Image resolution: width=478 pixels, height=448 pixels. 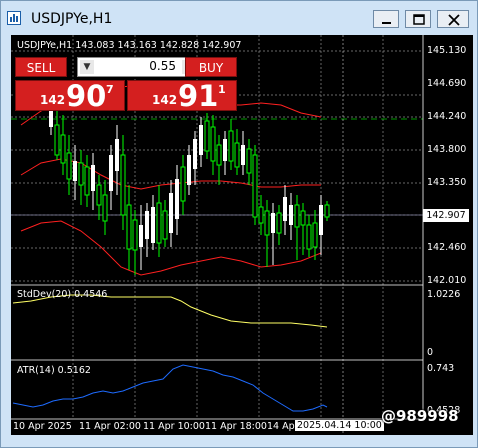 I want to click on close-button, so click(x=453, y=19).